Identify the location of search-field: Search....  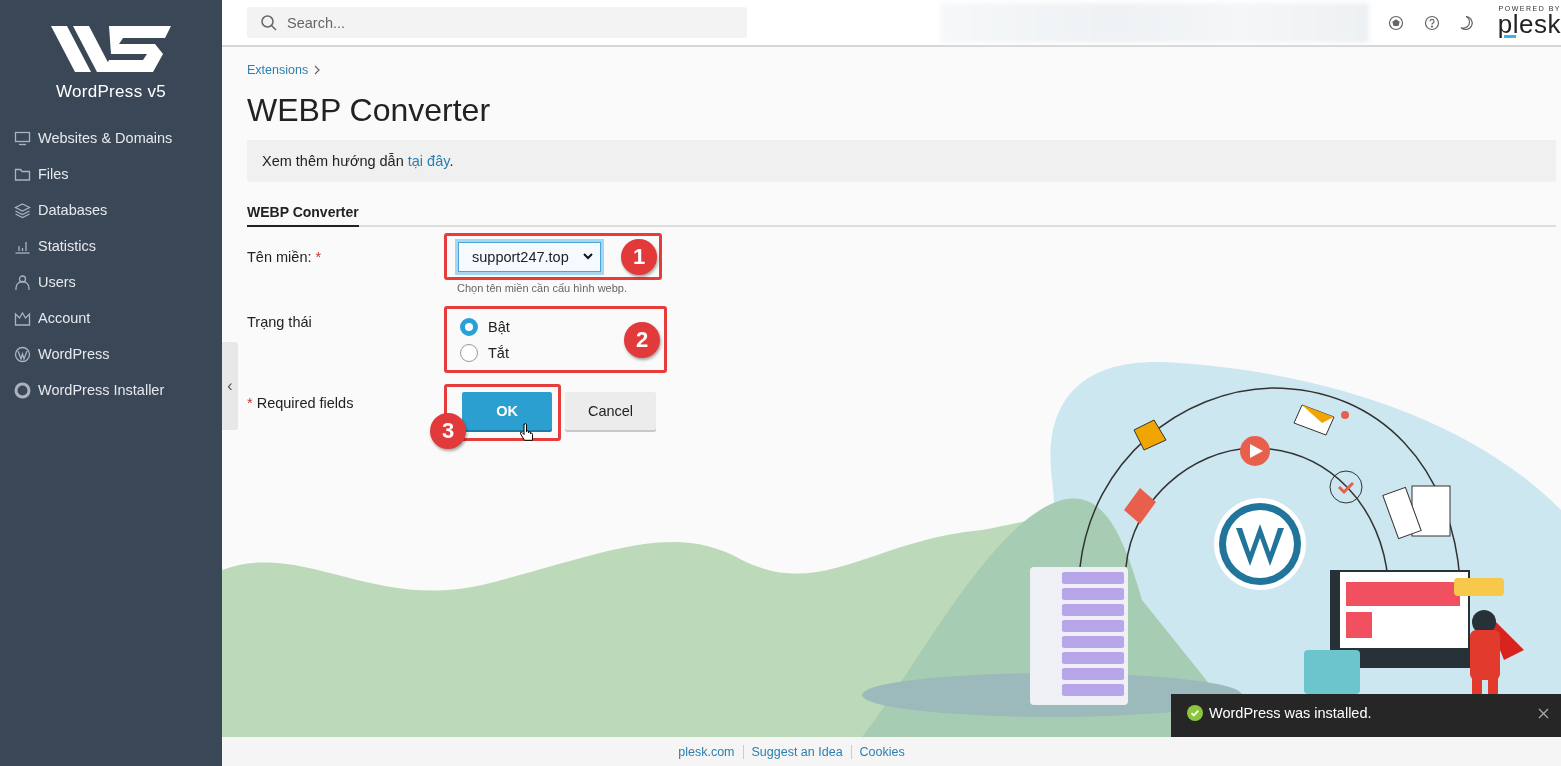
(497, 22).